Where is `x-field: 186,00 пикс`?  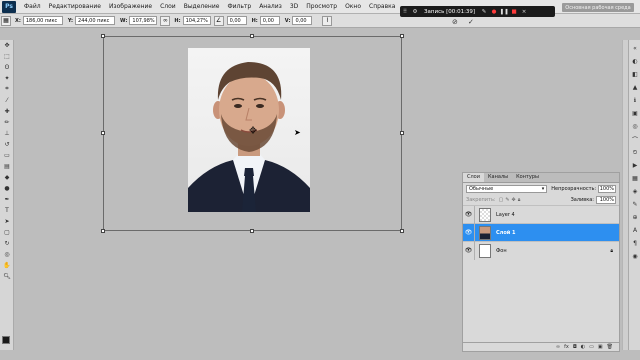 x-field: 186,00 пикс is located at coordinates (42, 20).